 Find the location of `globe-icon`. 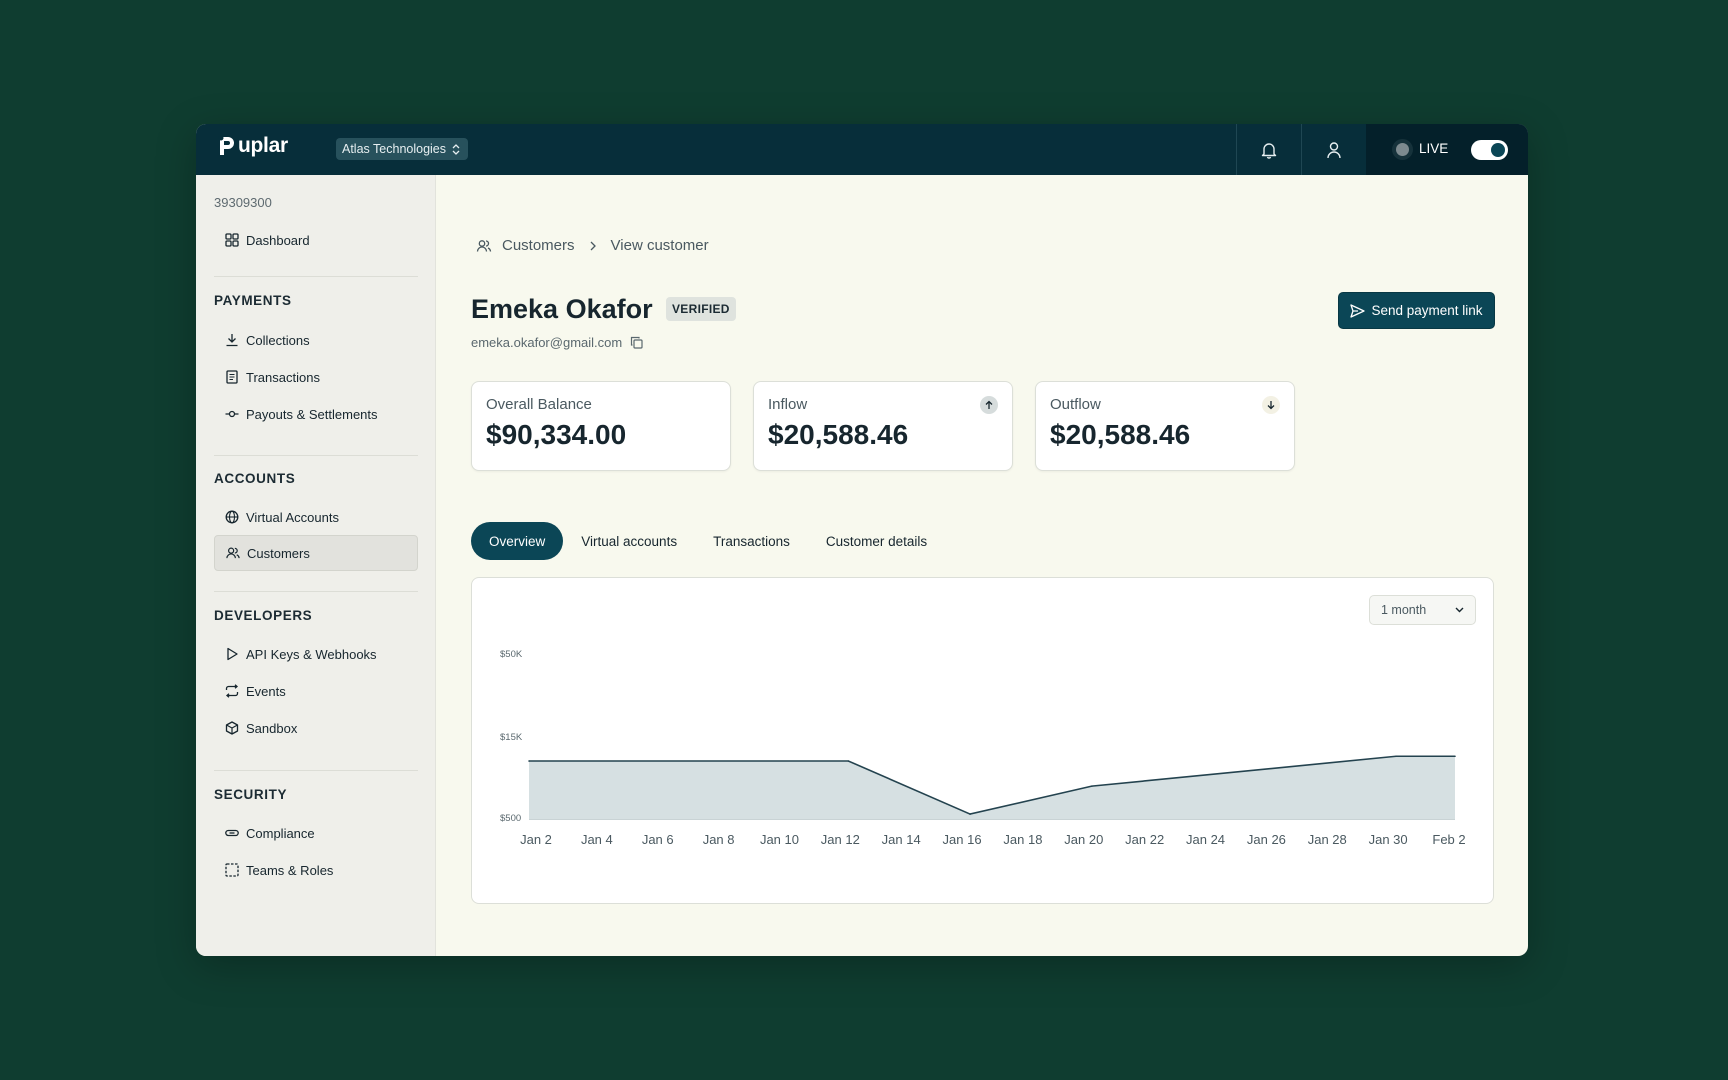

globe-icon is located at coordinates (232, 517).